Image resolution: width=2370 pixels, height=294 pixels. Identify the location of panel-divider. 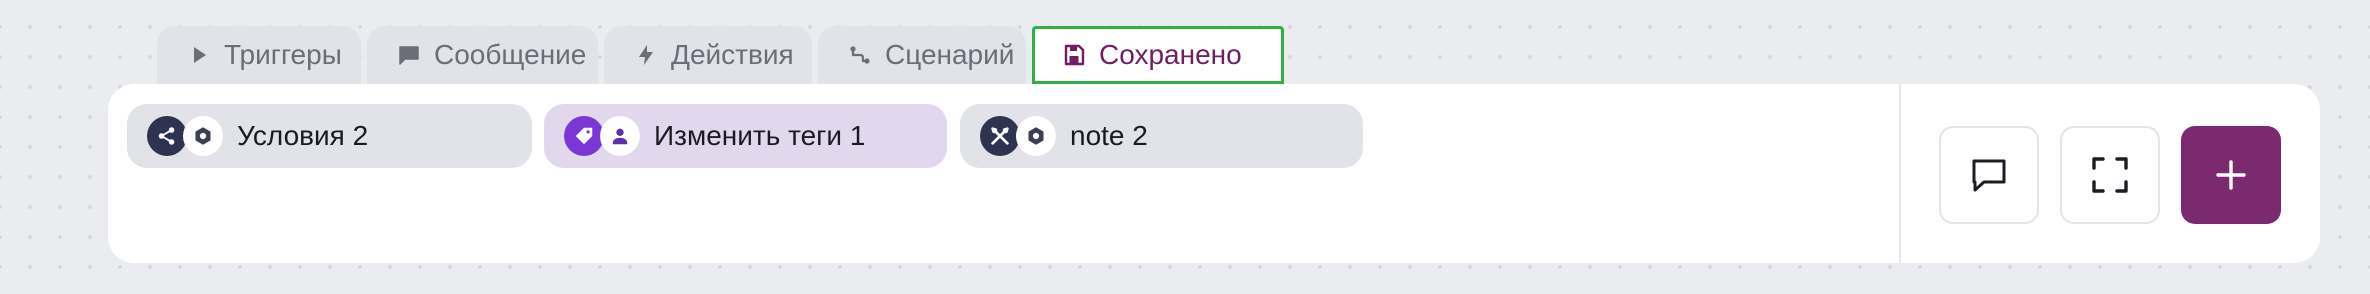
(1900, 173).